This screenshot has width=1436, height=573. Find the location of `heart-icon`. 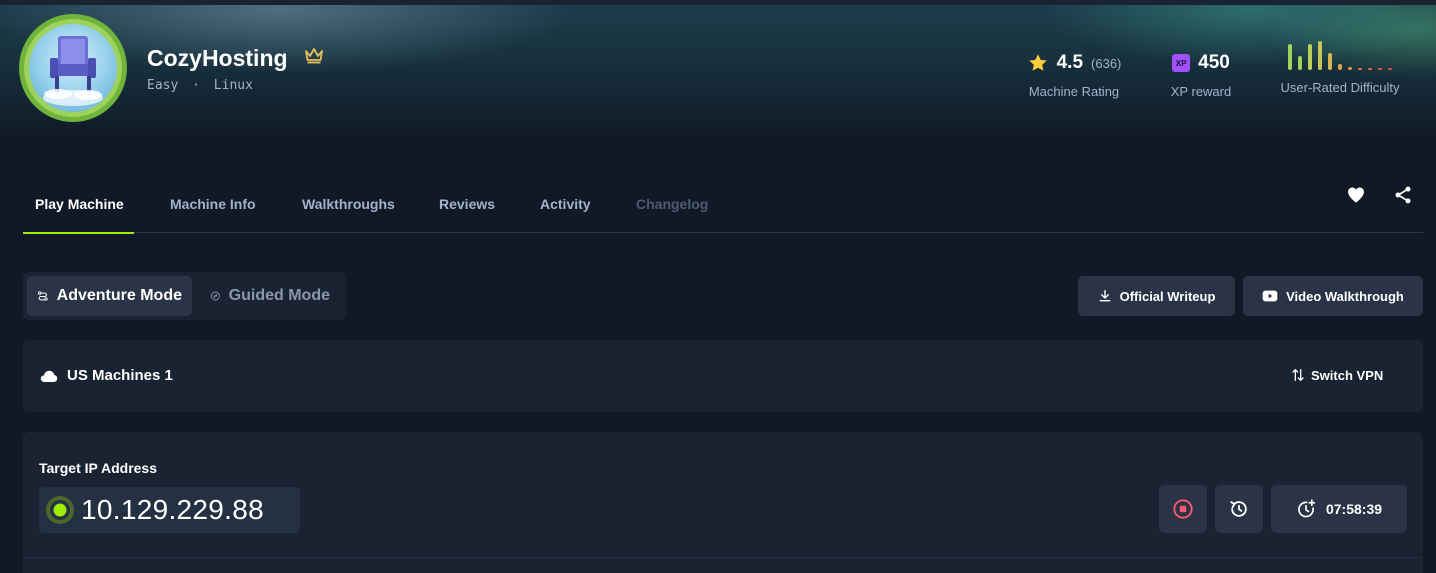

heart-icon is located at coordinates (1356, 195).